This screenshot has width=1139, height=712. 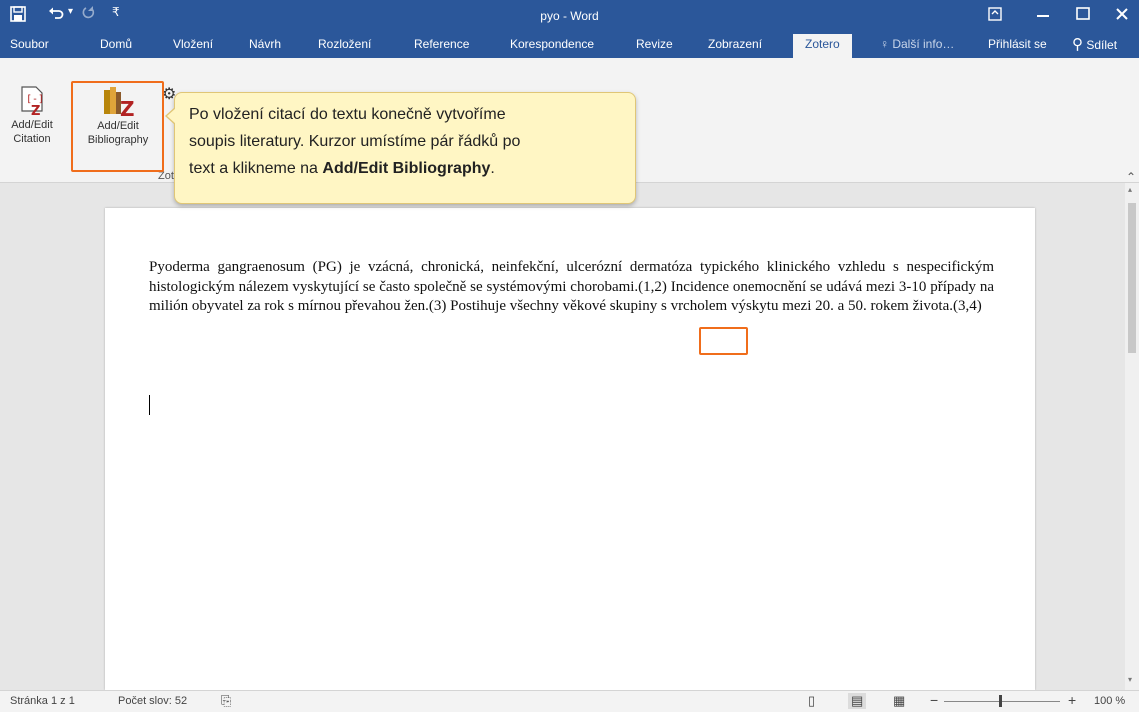 What do you see at coordinates (552, 44) in the screenshot?
I see `tab-korespondence: Korespondence` at bounding box center [552, 44].